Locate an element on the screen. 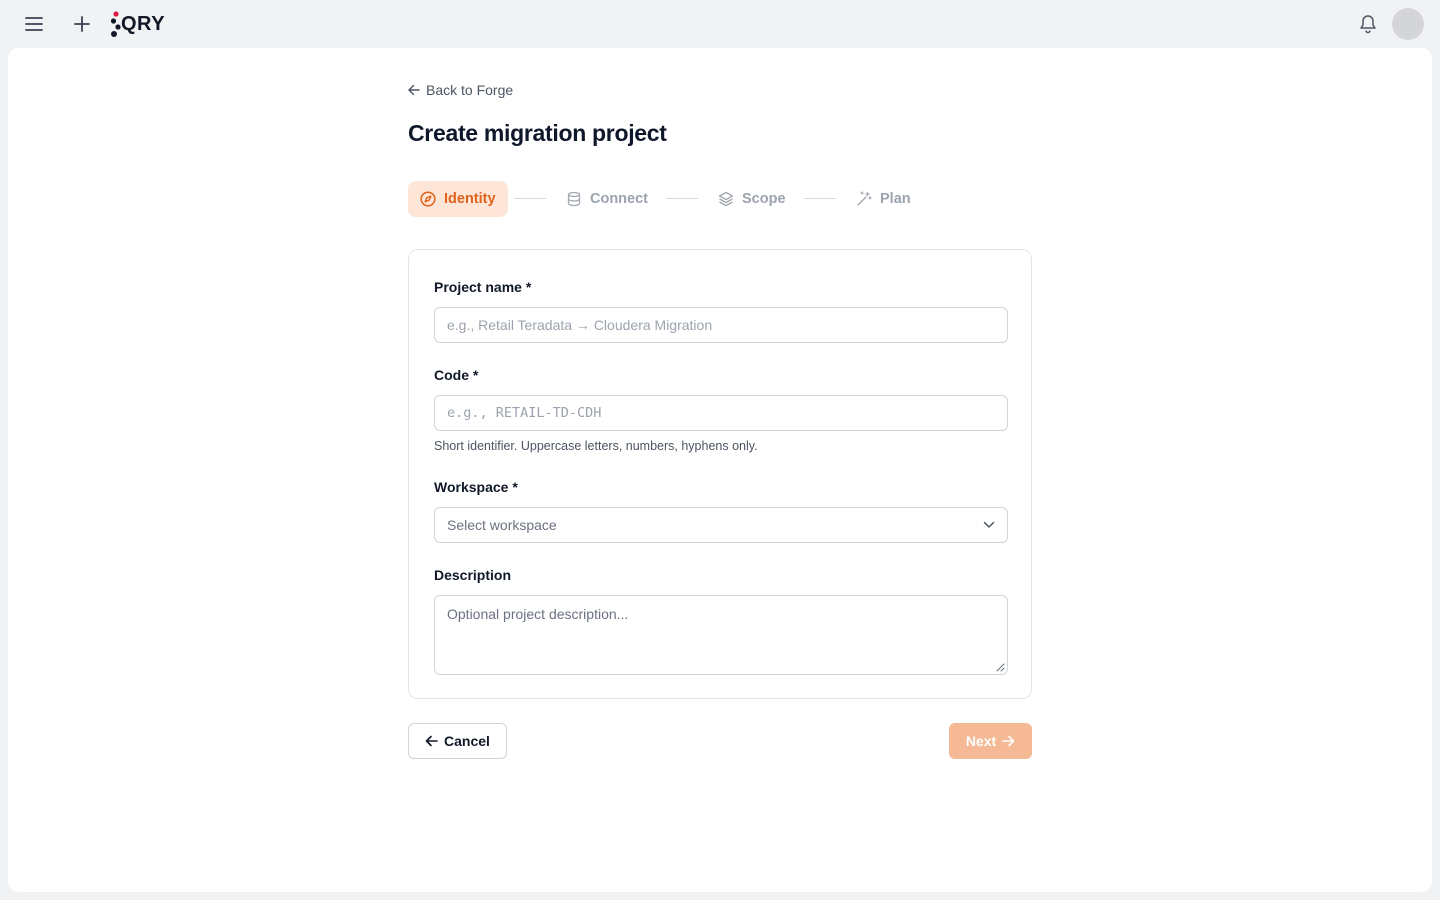 The height and width of the screenshot is (900, 1440). back-link: Back to Forge is located at coordinates (460, 90).